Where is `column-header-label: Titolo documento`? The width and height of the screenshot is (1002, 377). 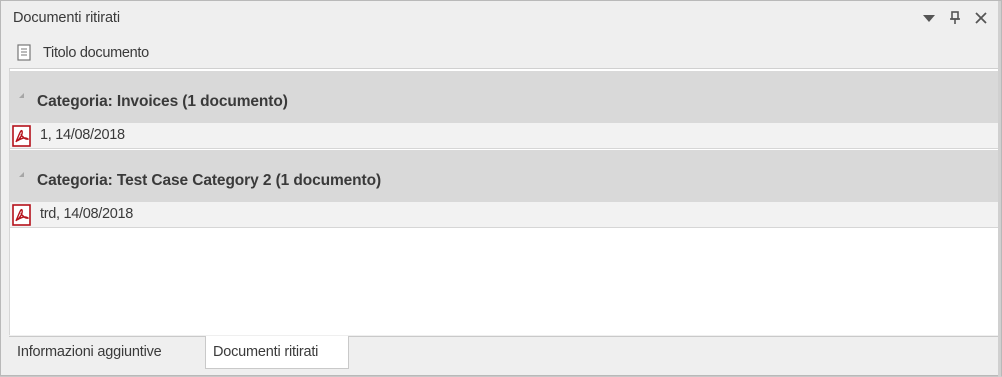 column-header-label: Titolo documento is located at coordinates (96, 53).